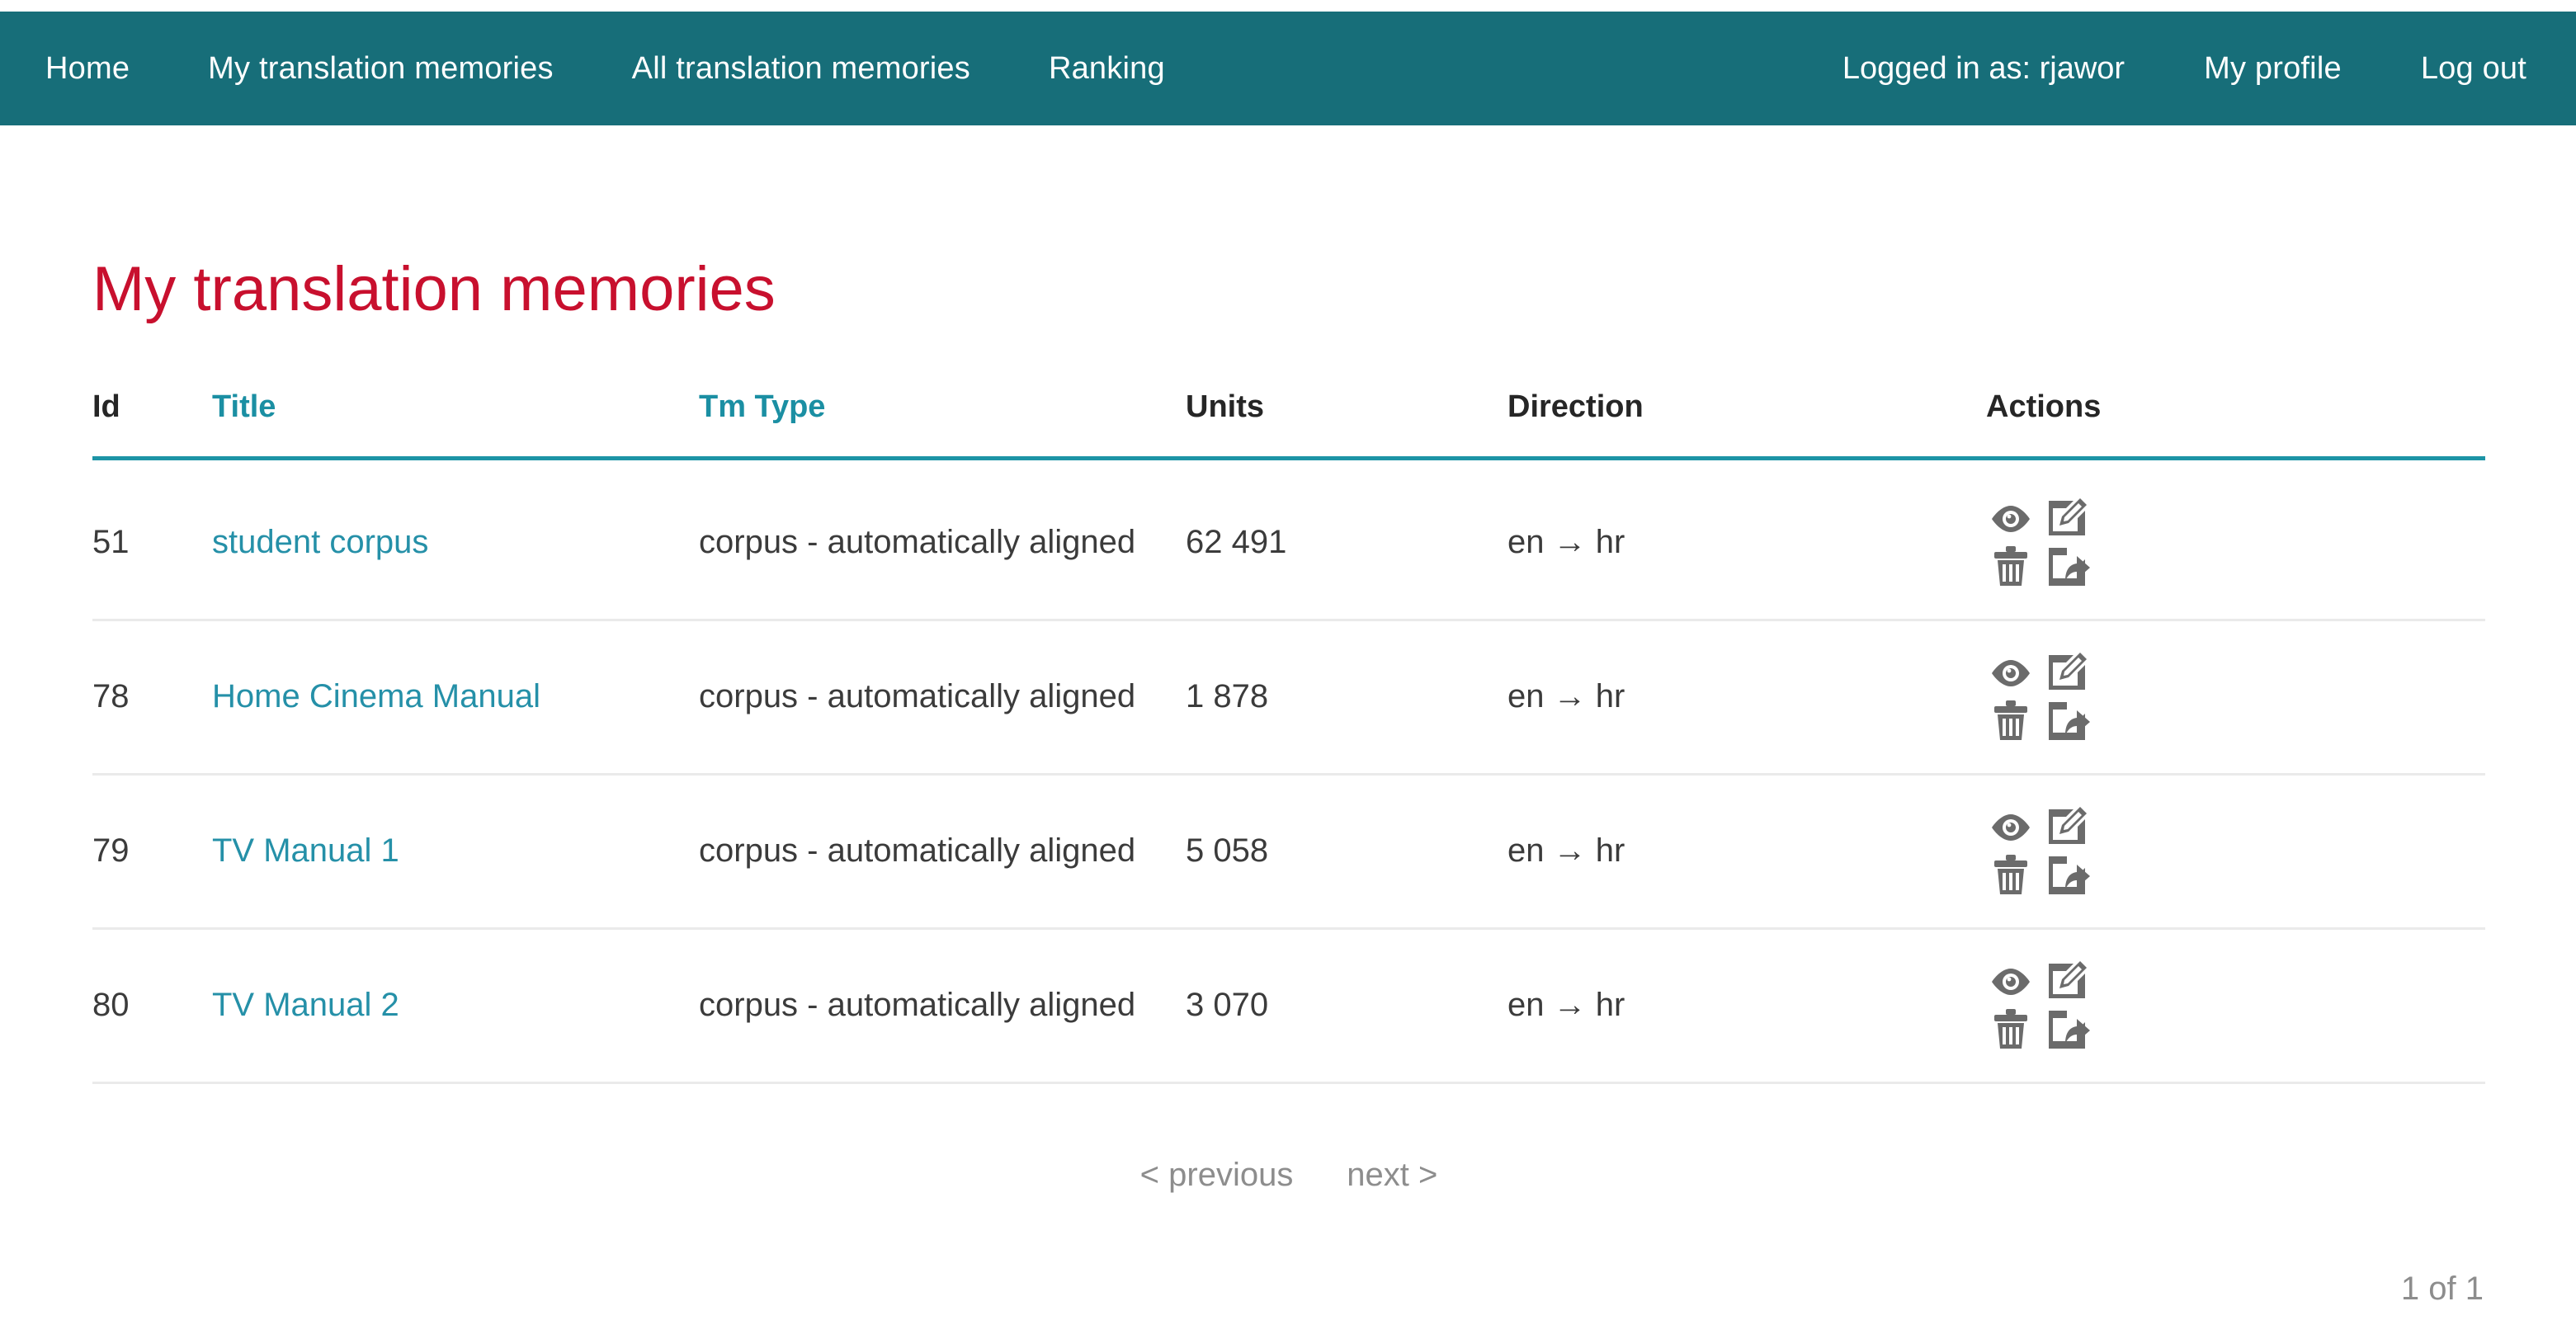 The image size is (2576, 1339). Describe the element at coordinates (320, 542) in the screenshot. I see `tm-title-link: student corpus` at that location.